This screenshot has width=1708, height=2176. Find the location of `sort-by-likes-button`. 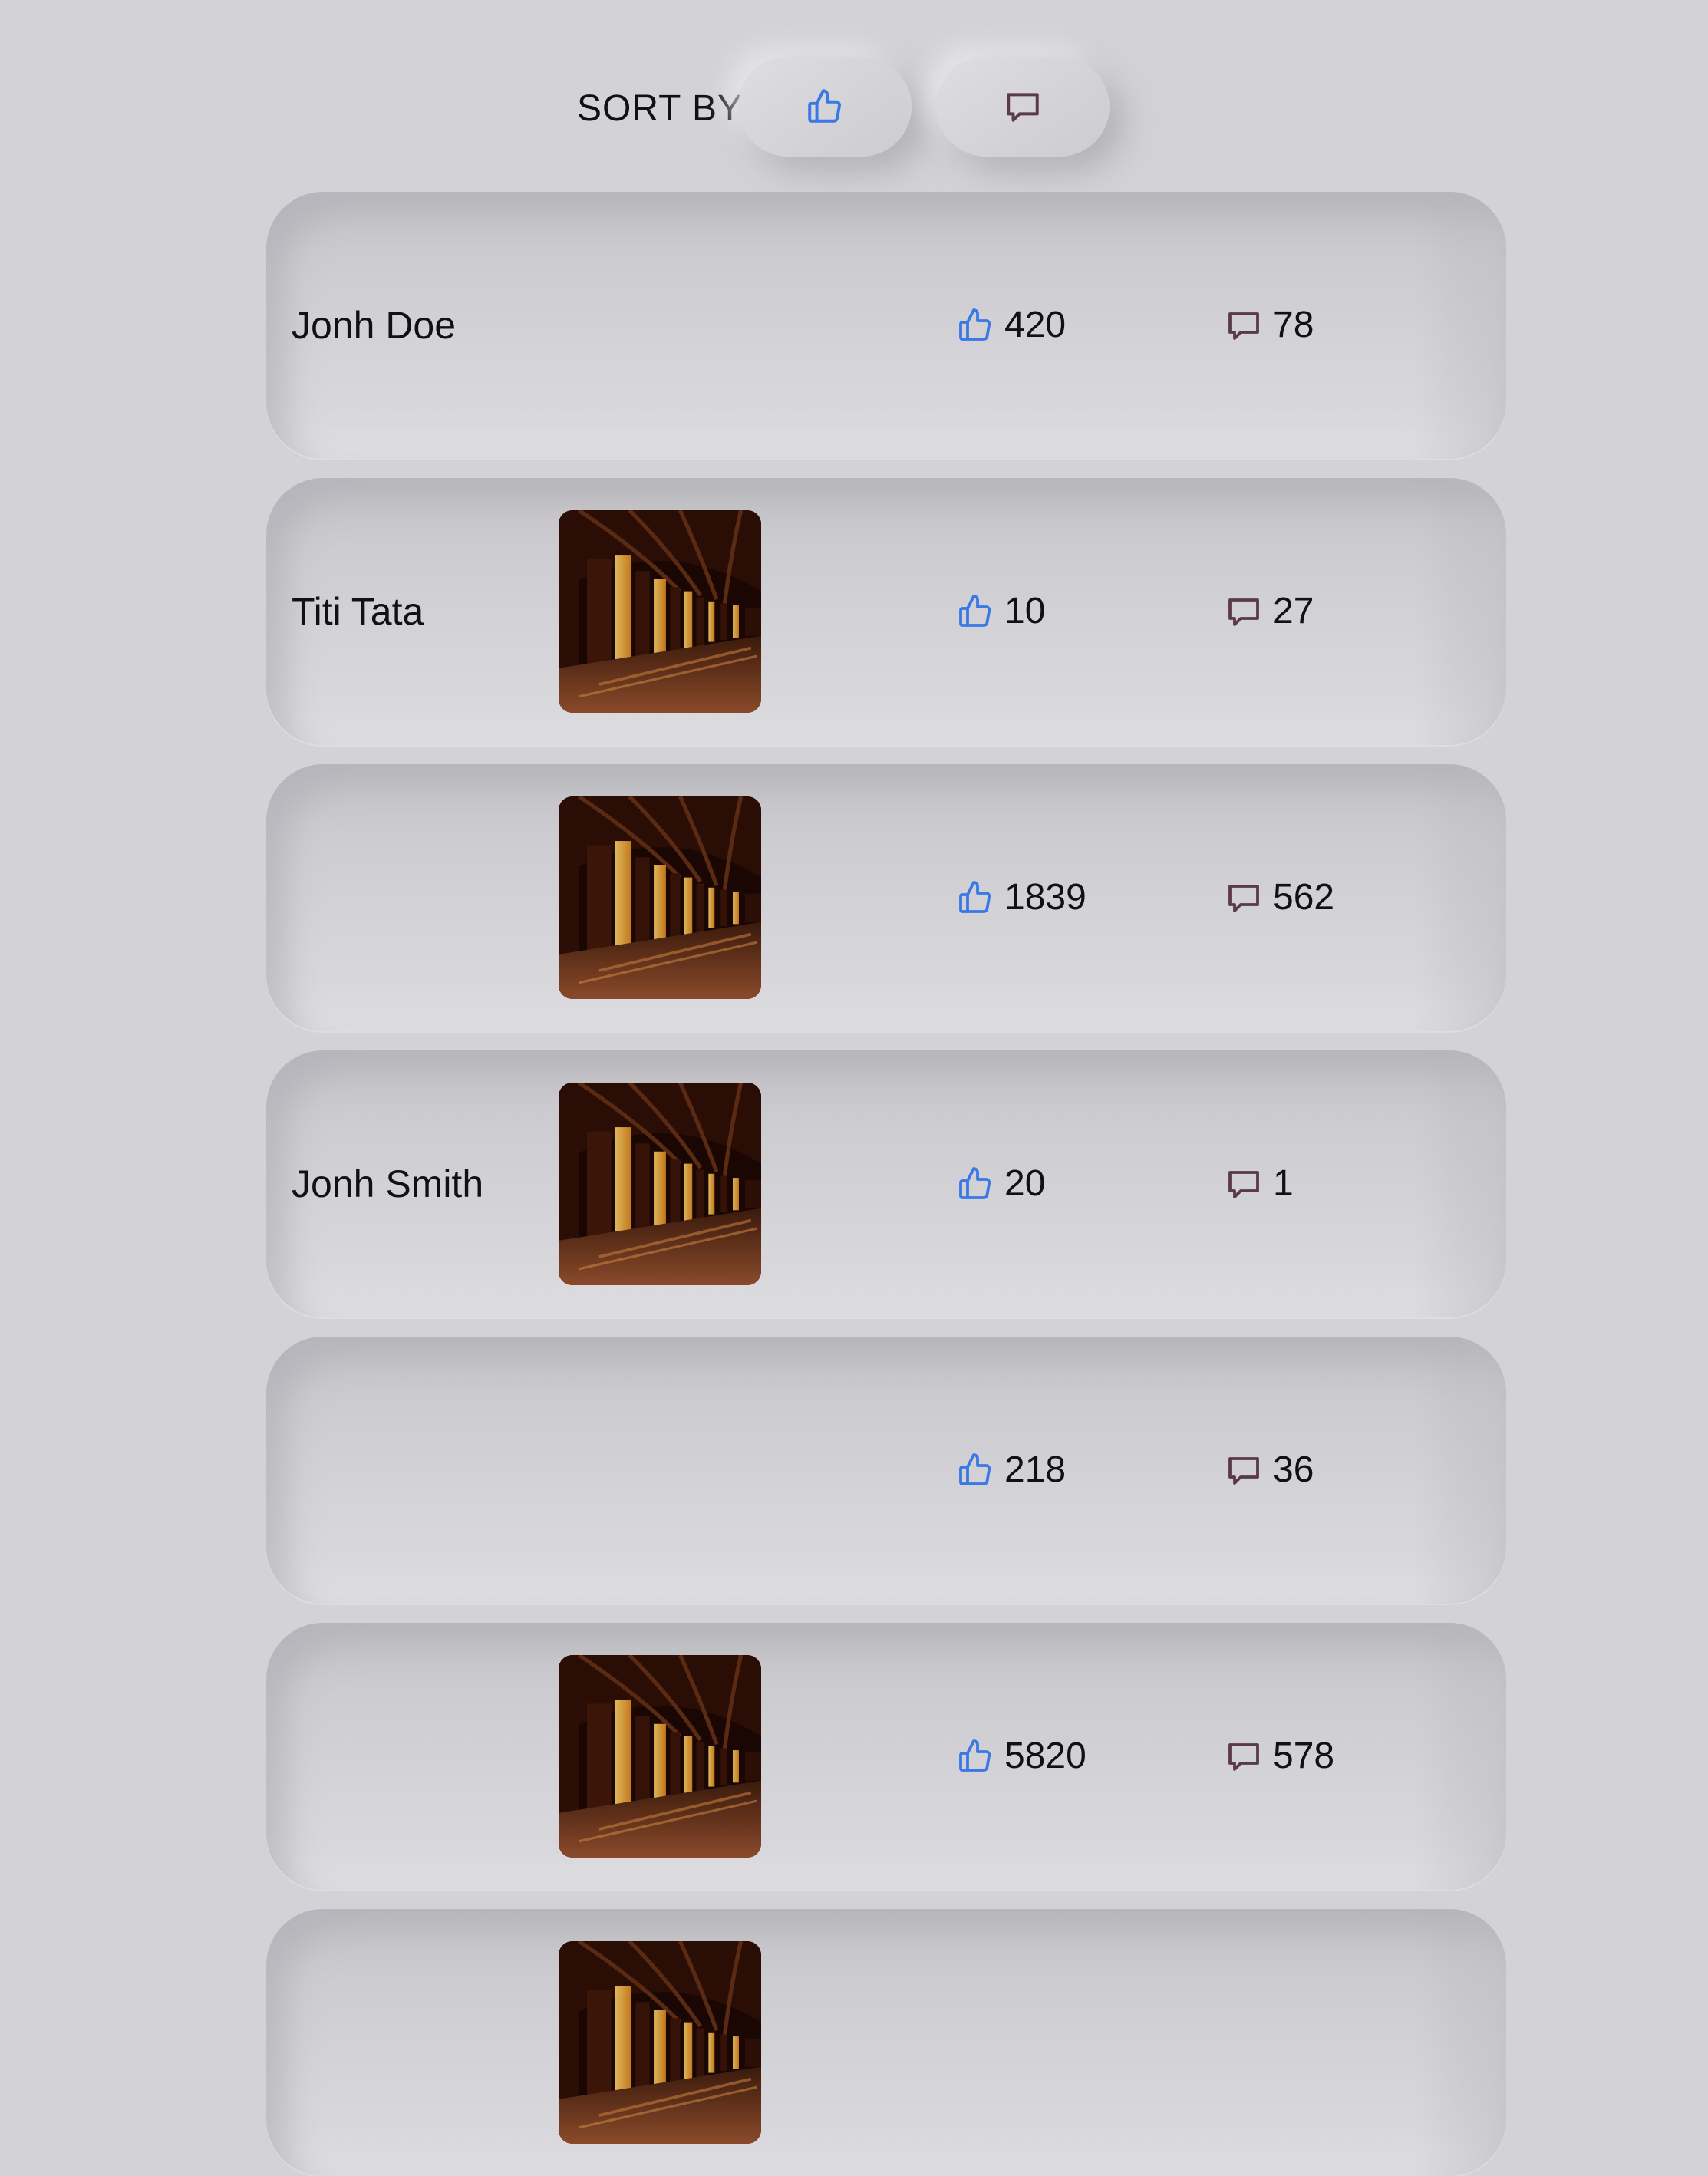

sort-by-likes-button is located at coordinates (825, 107).